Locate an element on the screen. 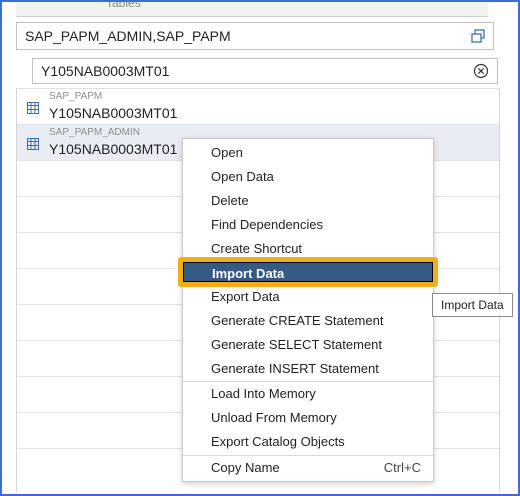 Image resolution: width=520 pixels, height=496 pixels. copy-icon is located at coordinates (478, 36).